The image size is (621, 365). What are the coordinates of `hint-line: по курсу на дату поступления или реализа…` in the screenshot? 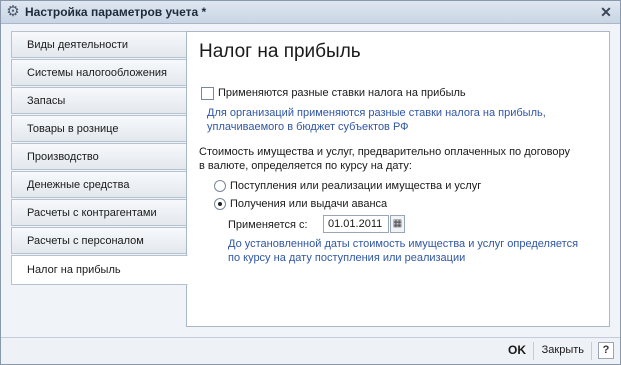 It's located at (347, 258).